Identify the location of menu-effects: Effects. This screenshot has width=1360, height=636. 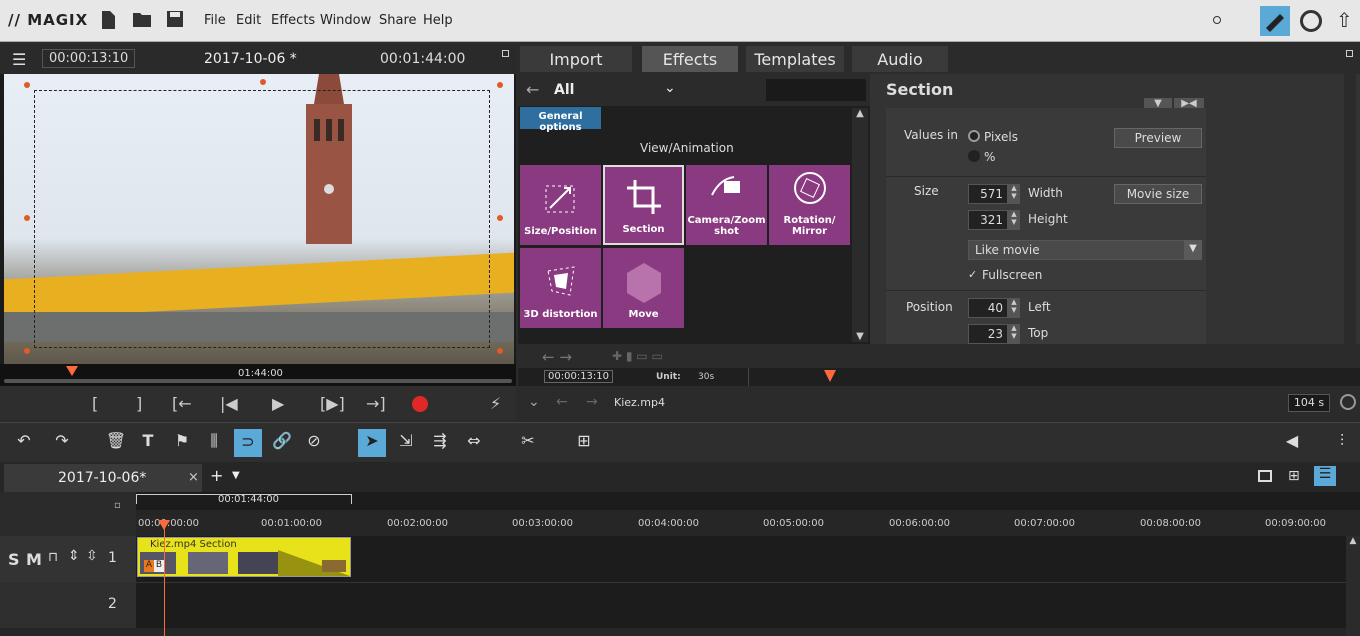
(293, 20).